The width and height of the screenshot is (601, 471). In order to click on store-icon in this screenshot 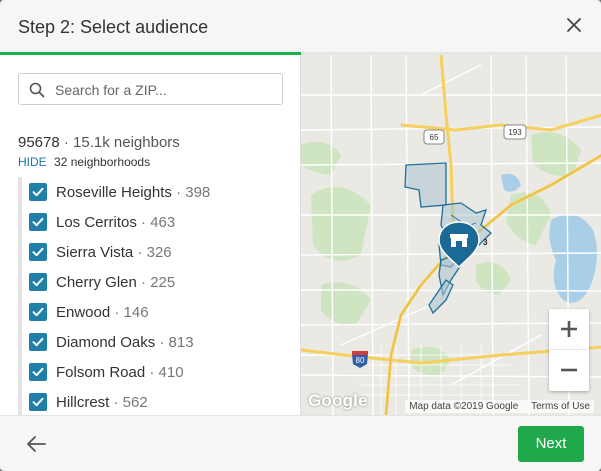, I will do `click(459, 240)`.